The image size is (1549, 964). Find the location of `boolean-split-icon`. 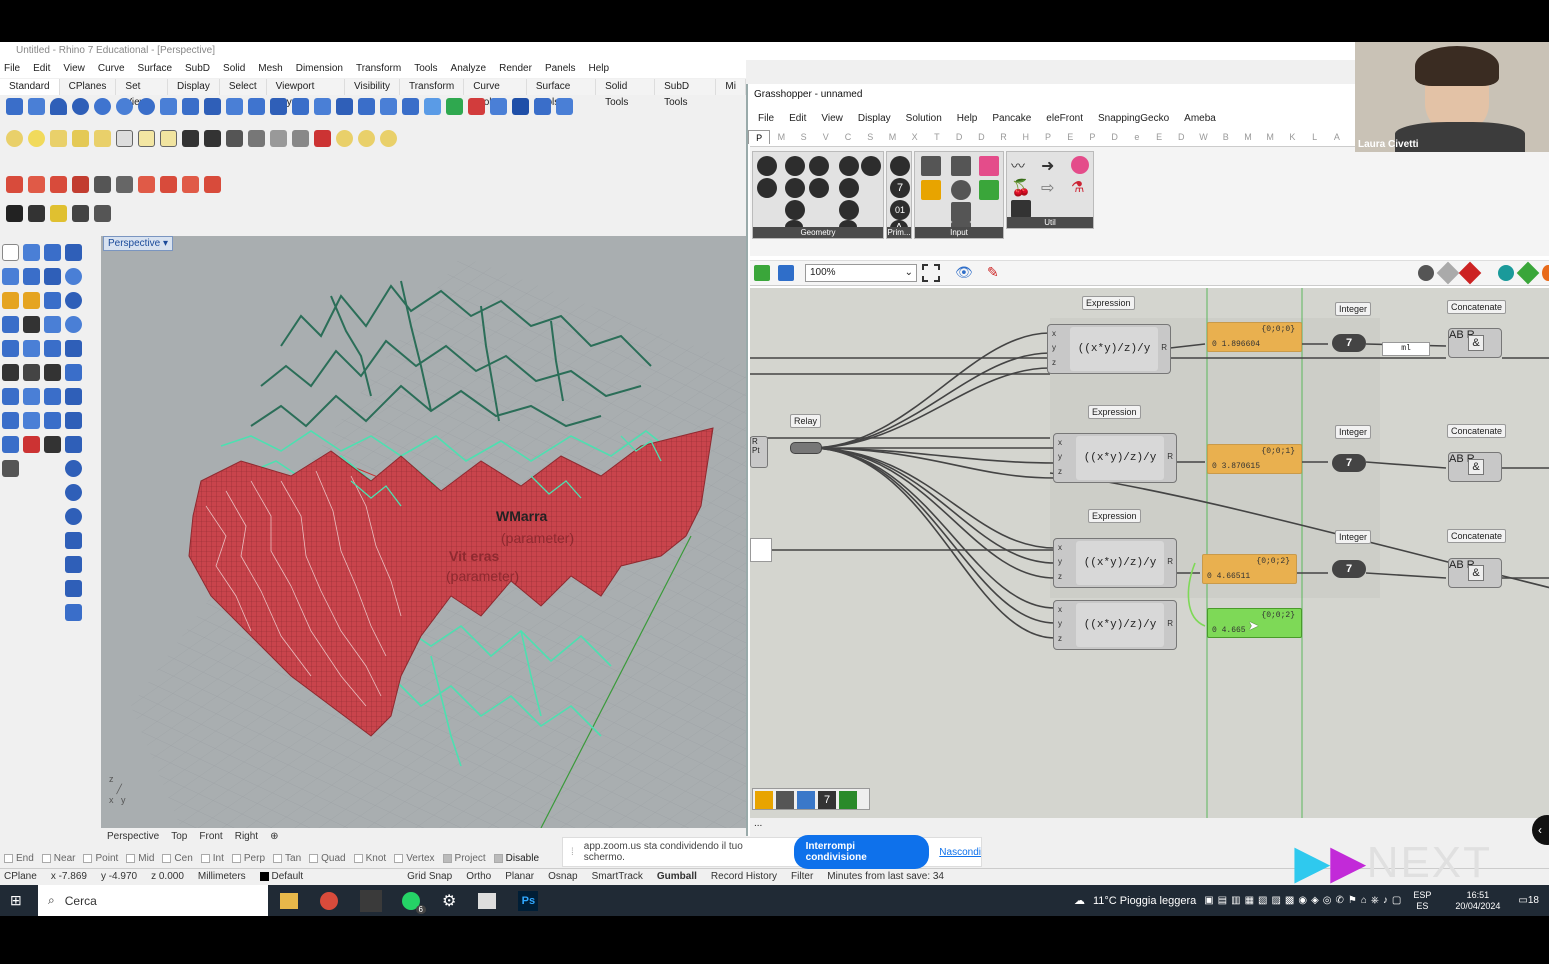

boolean-split-icon is located at coordinates (73, 588).